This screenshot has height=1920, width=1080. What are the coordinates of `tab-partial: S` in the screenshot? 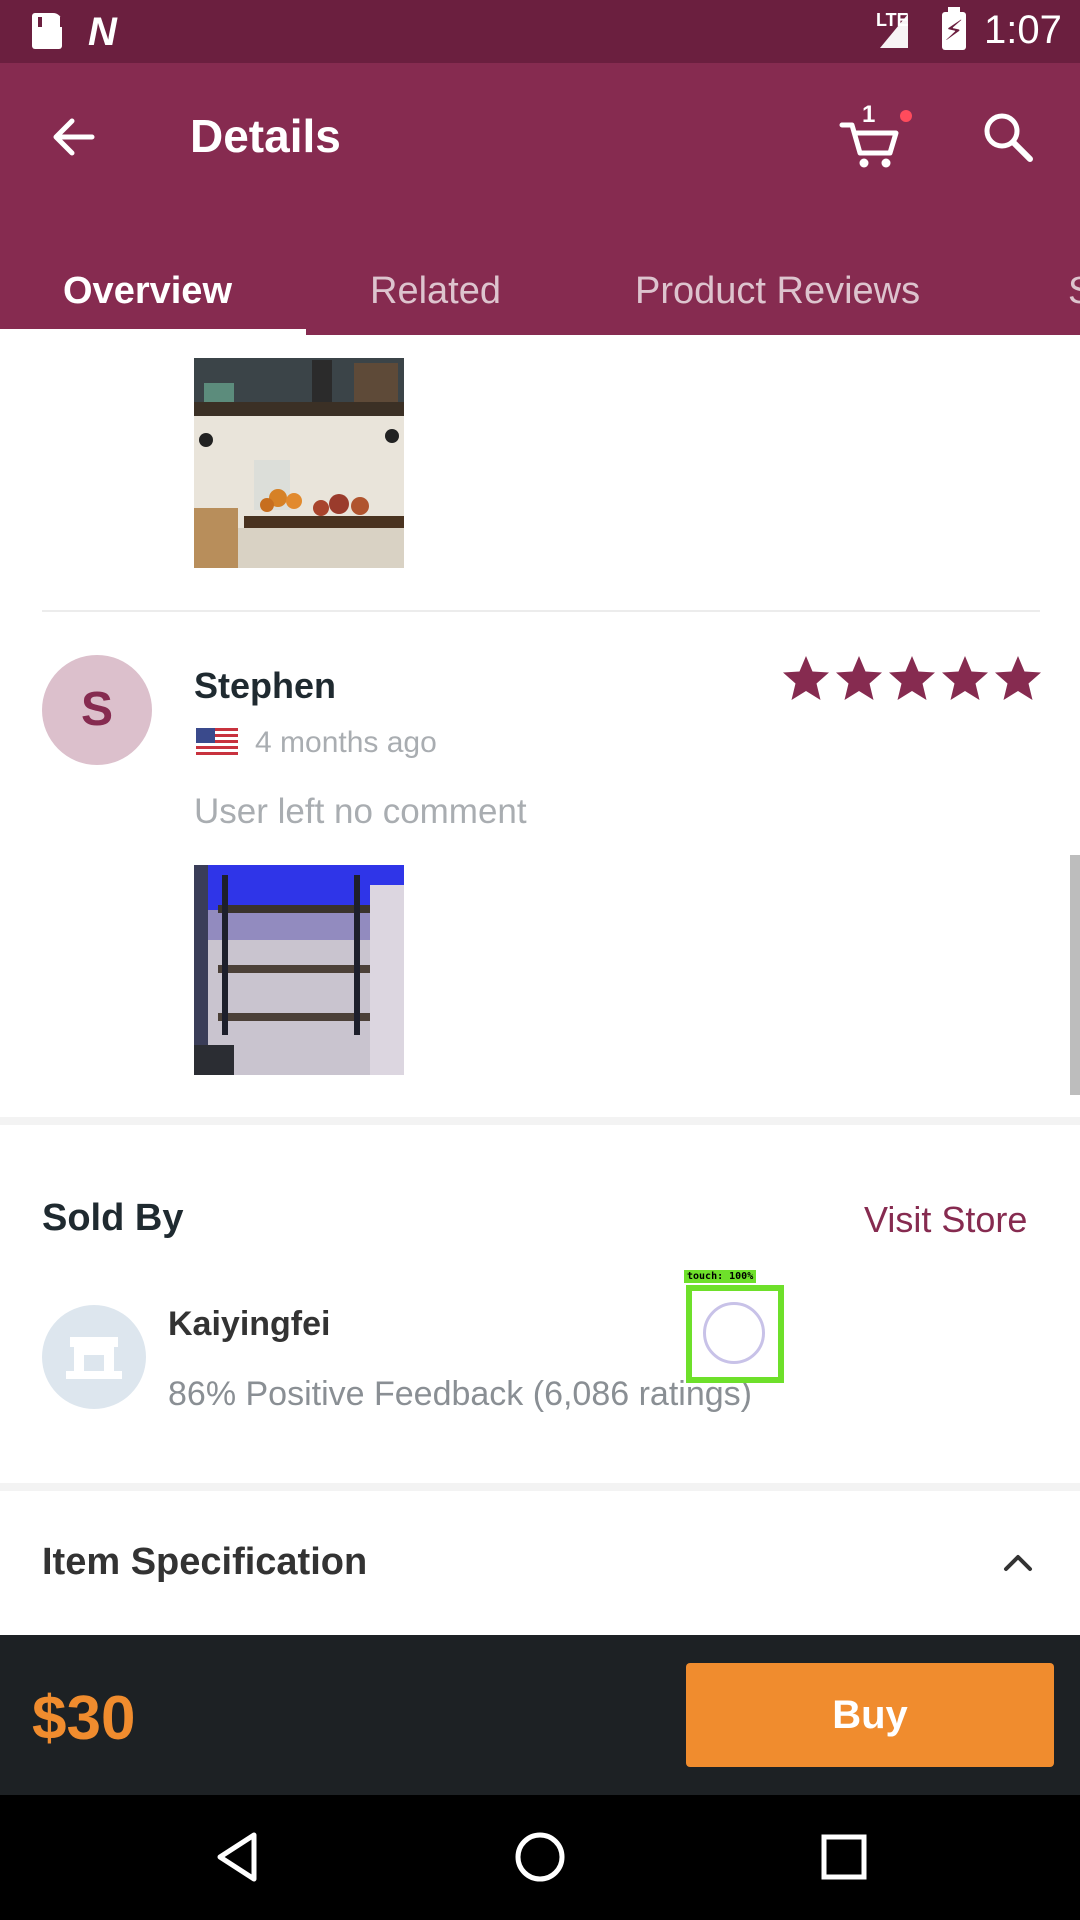 It's located at (1074, 290).